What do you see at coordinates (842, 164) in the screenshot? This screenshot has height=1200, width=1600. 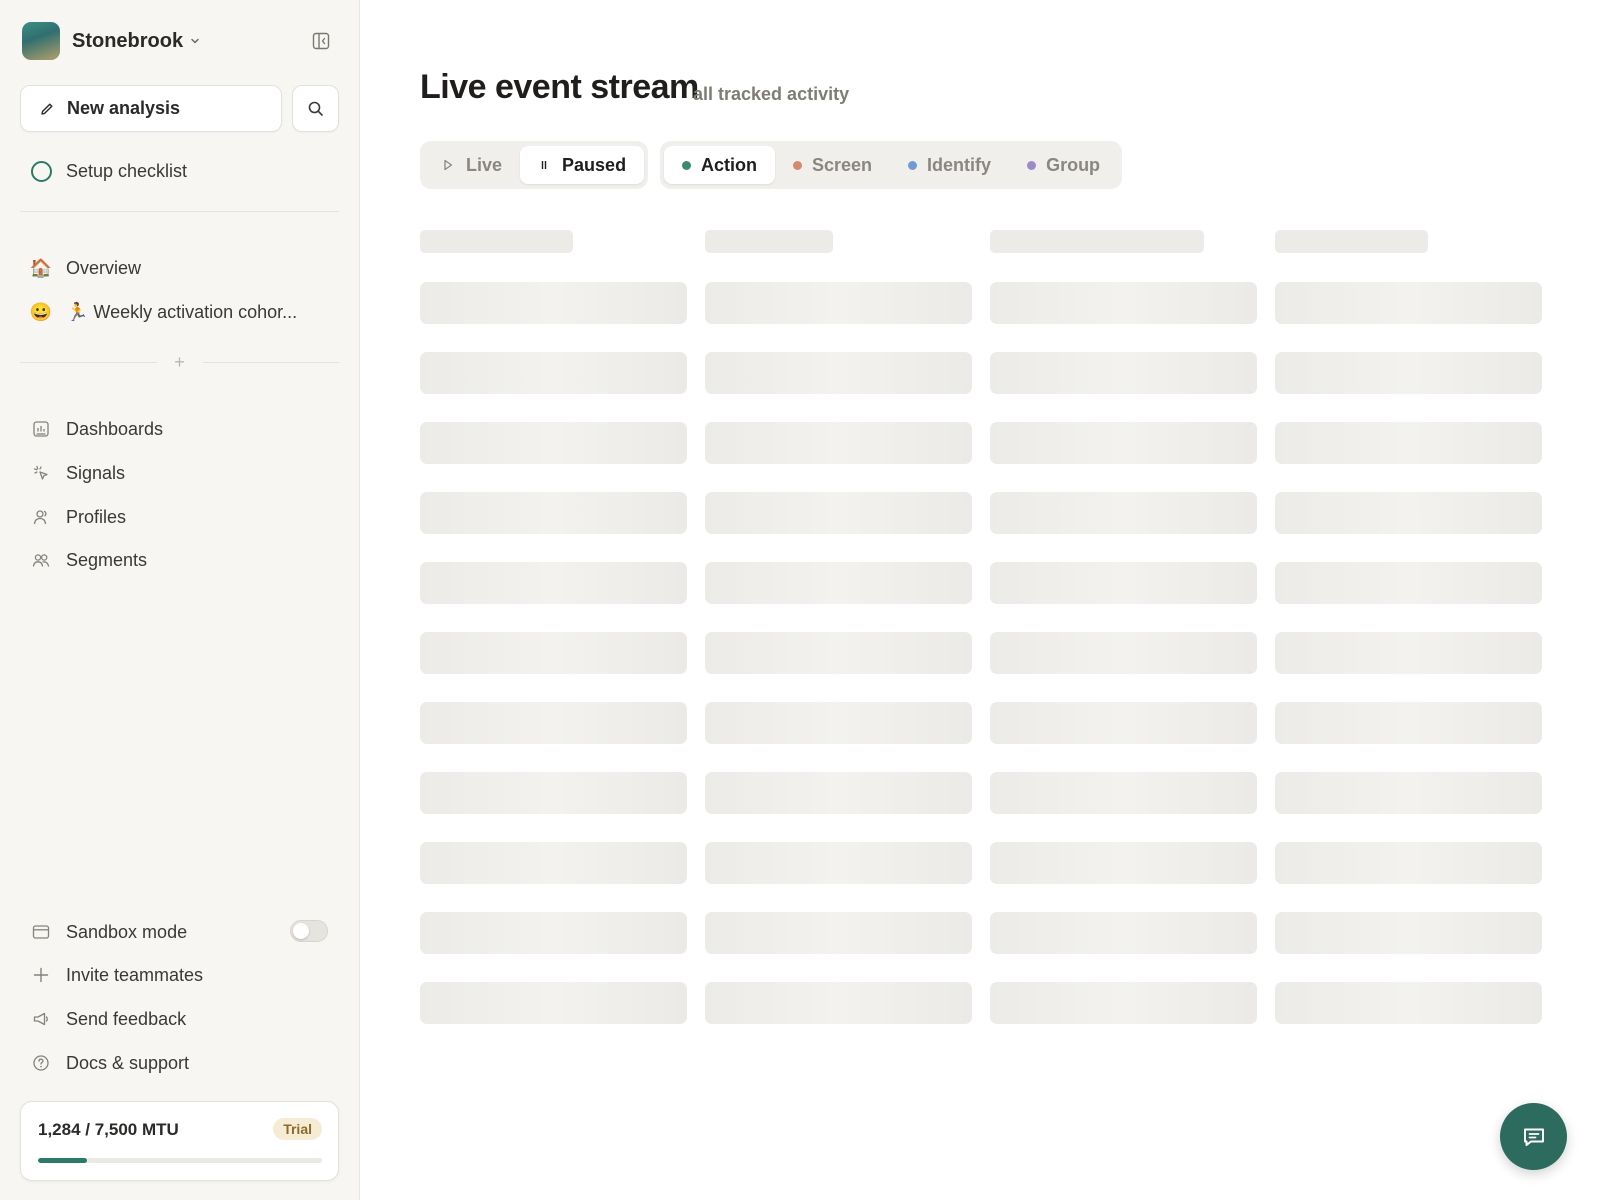 I see `filter-label: Screen` at bounding box center [842, 164].